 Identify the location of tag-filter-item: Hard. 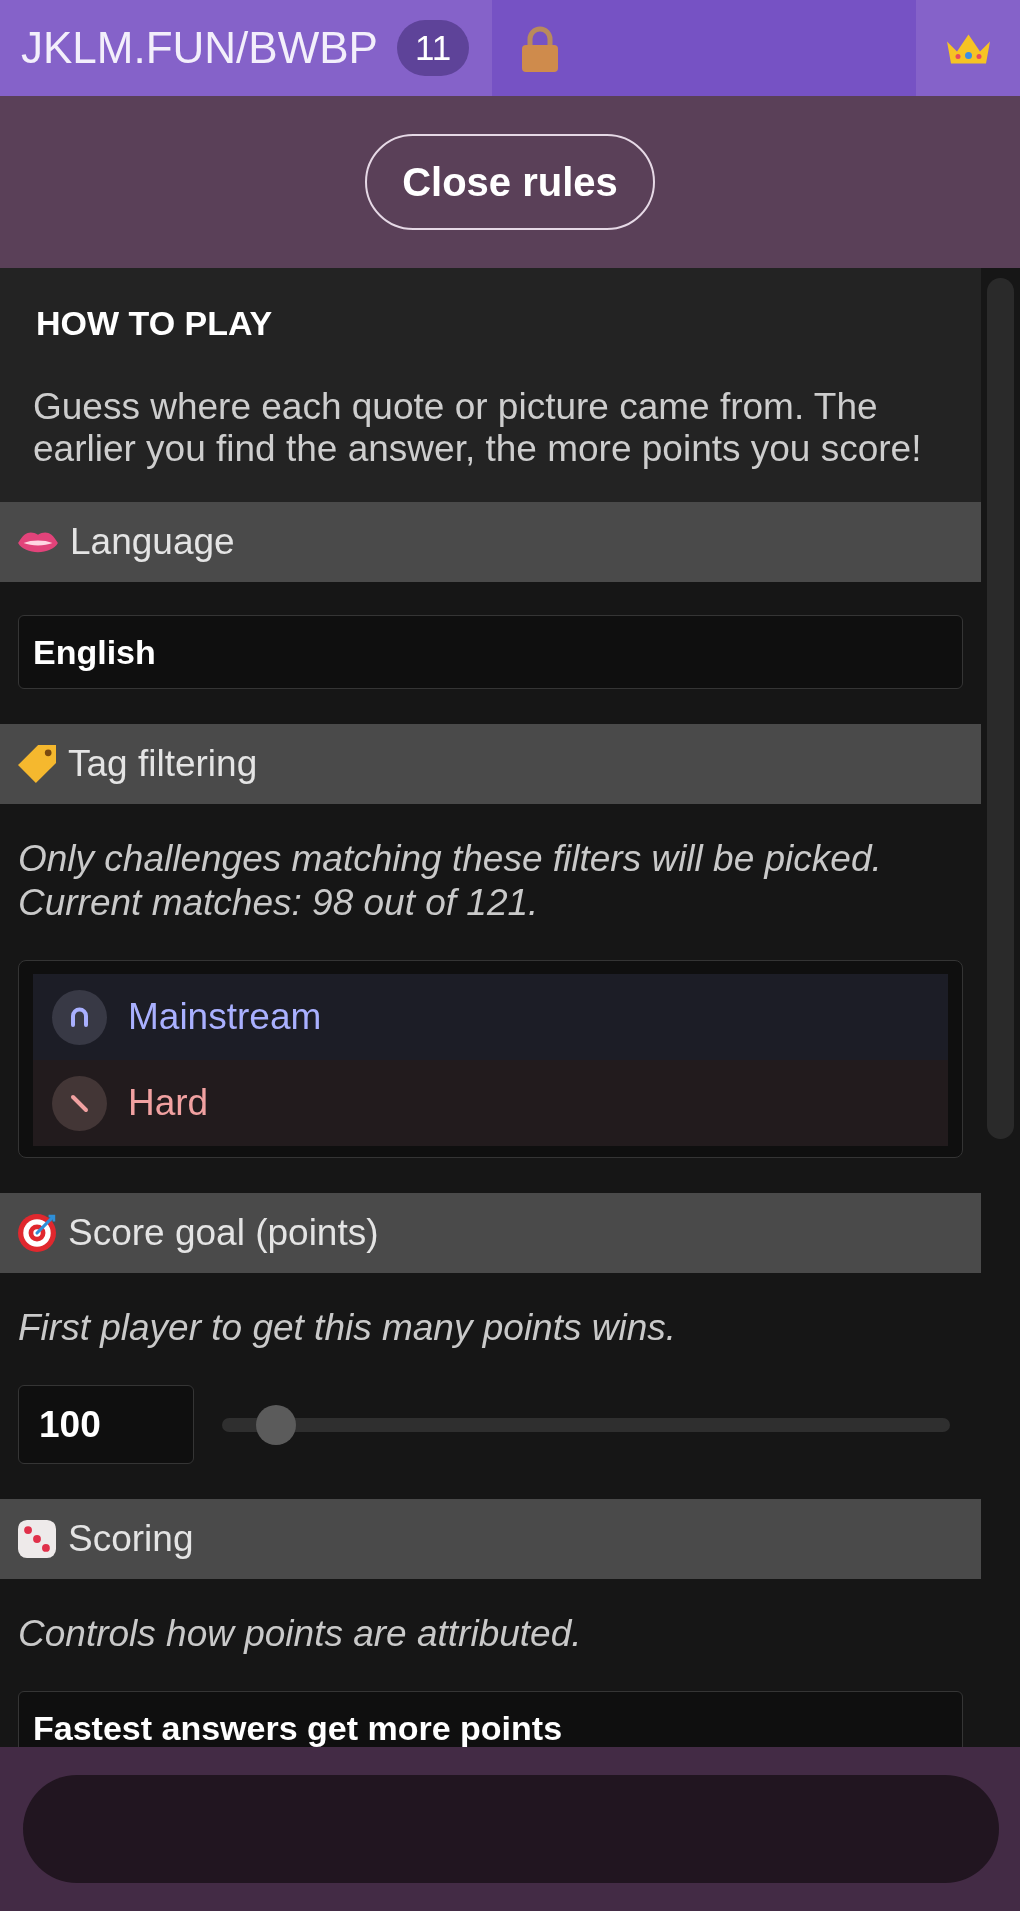
(490, 1103).